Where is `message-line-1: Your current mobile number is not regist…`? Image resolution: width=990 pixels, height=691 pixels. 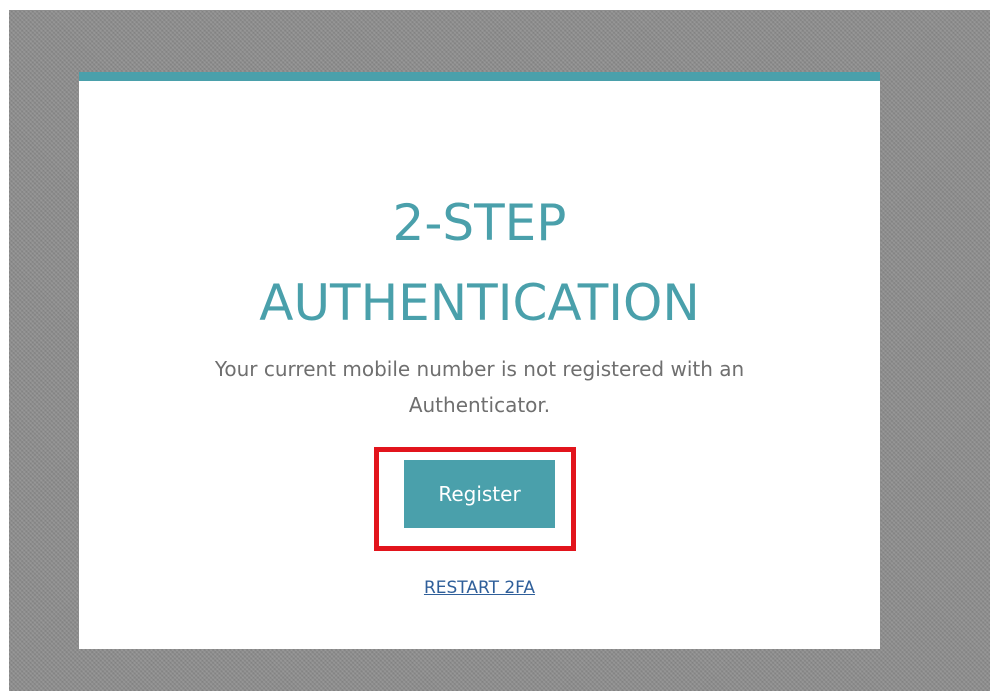
message-line-1: Your current mobile number is not regist… is located at coordinates (479, 369).